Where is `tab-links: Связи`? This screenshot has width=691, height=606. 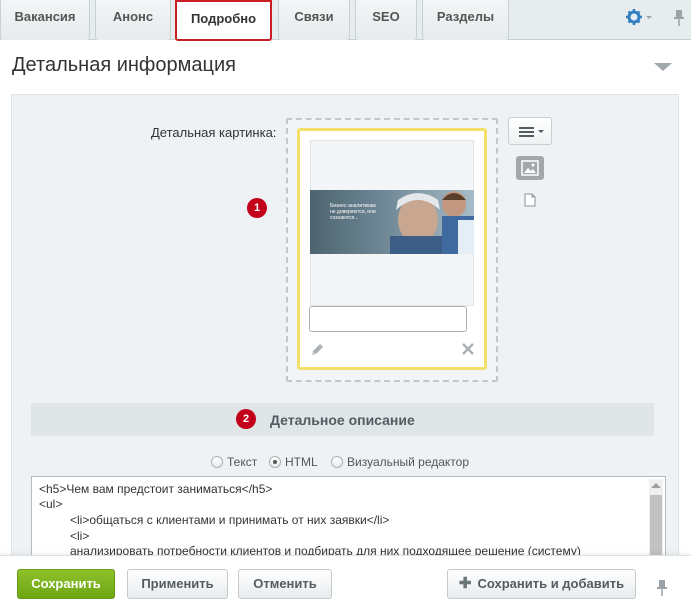
tab-links: Связи is located at coordinates (314, 20).